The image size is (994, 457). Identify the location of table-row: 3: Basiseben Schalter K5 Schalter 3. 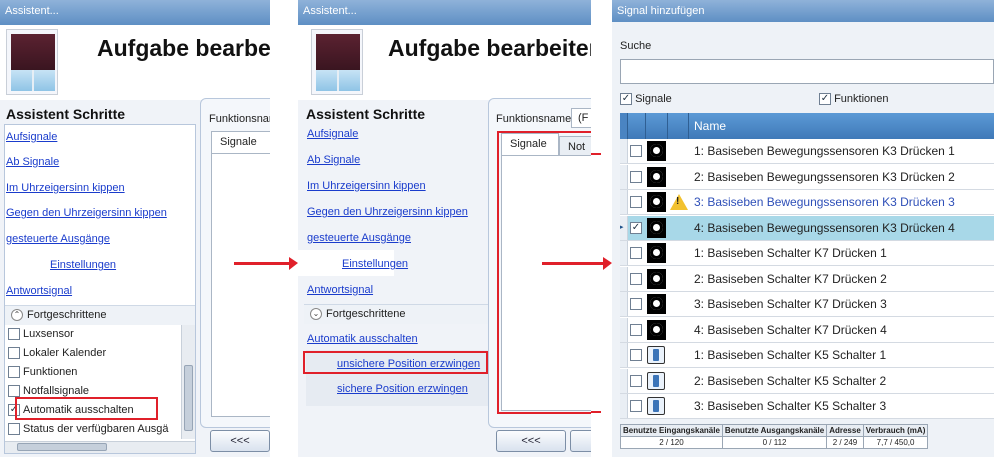
(807, 406).